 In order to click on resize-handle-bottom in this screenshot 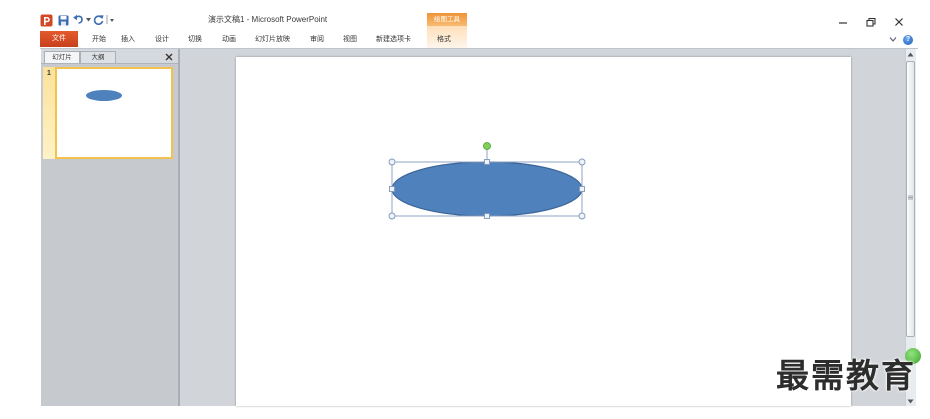, I will do `click(487, 216)`.